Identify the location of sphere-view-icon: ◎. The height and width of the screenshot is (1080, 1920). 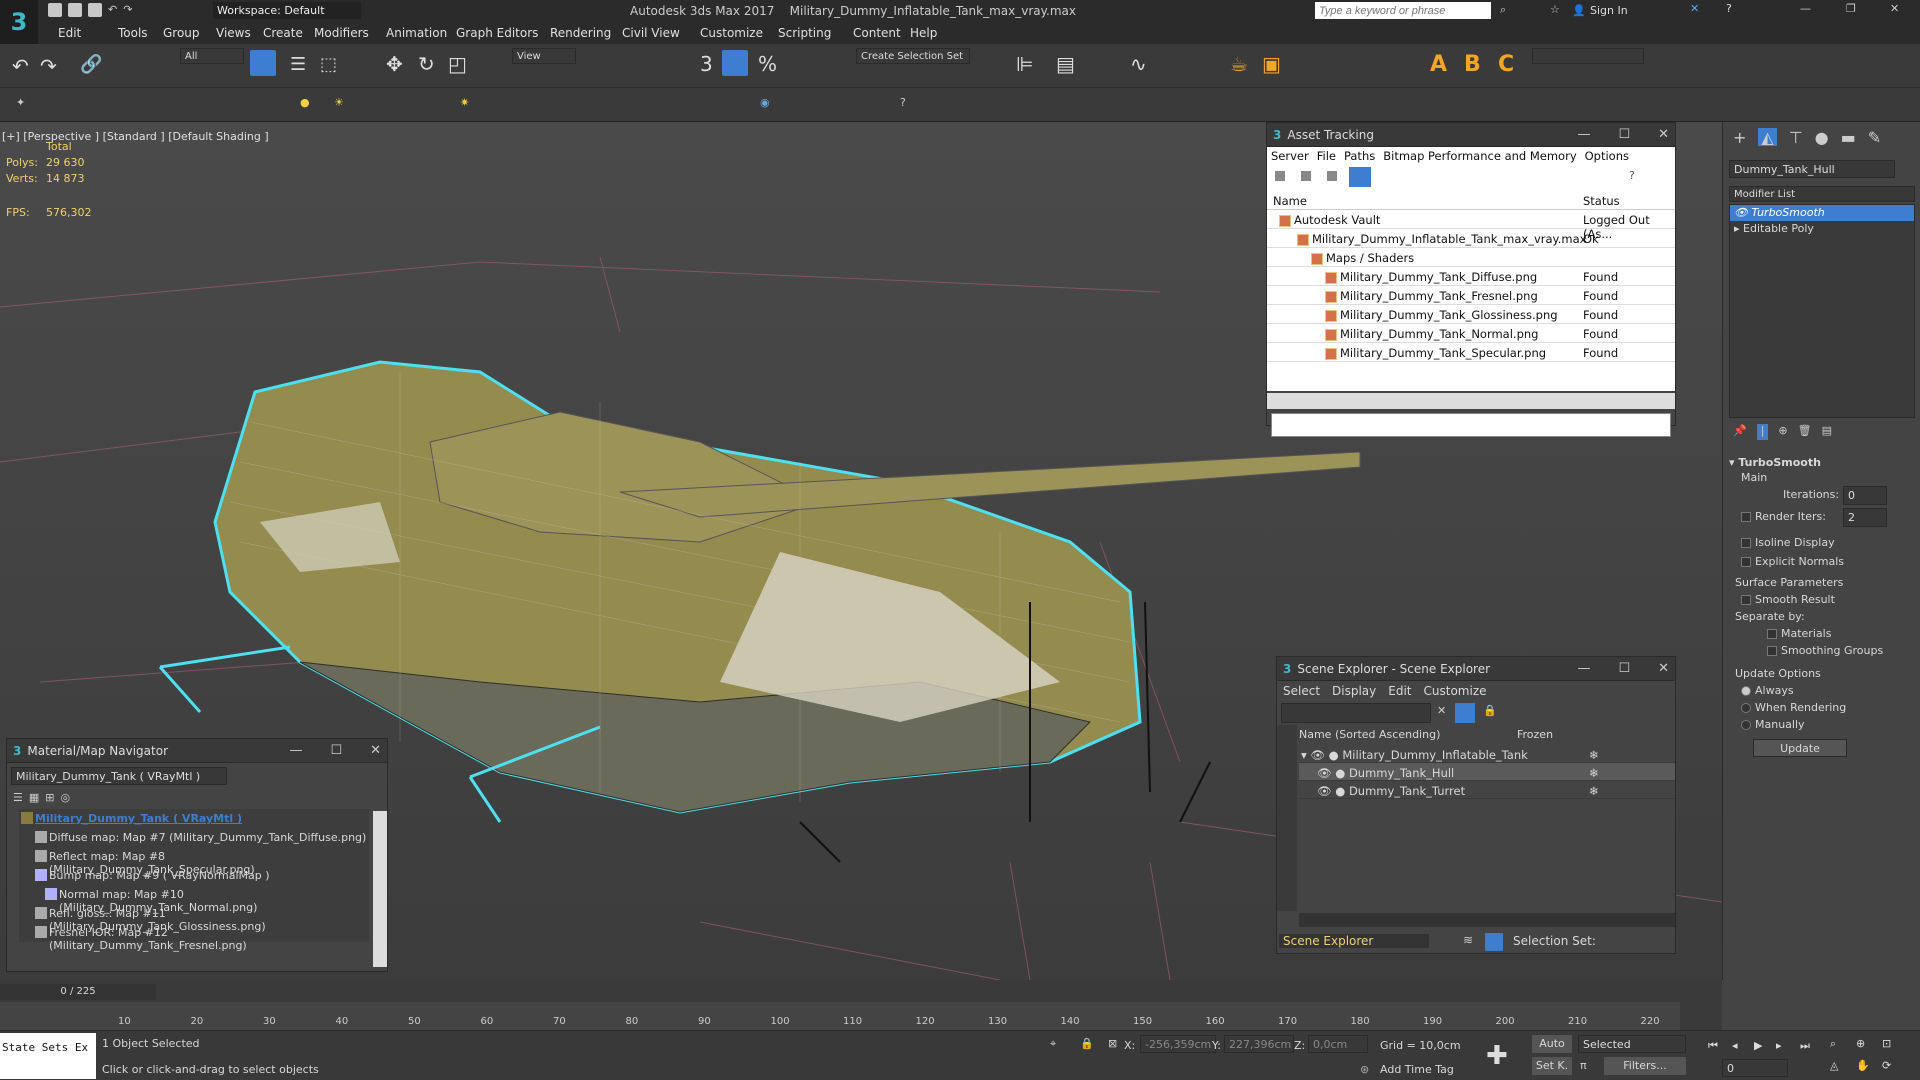
(66, 799).